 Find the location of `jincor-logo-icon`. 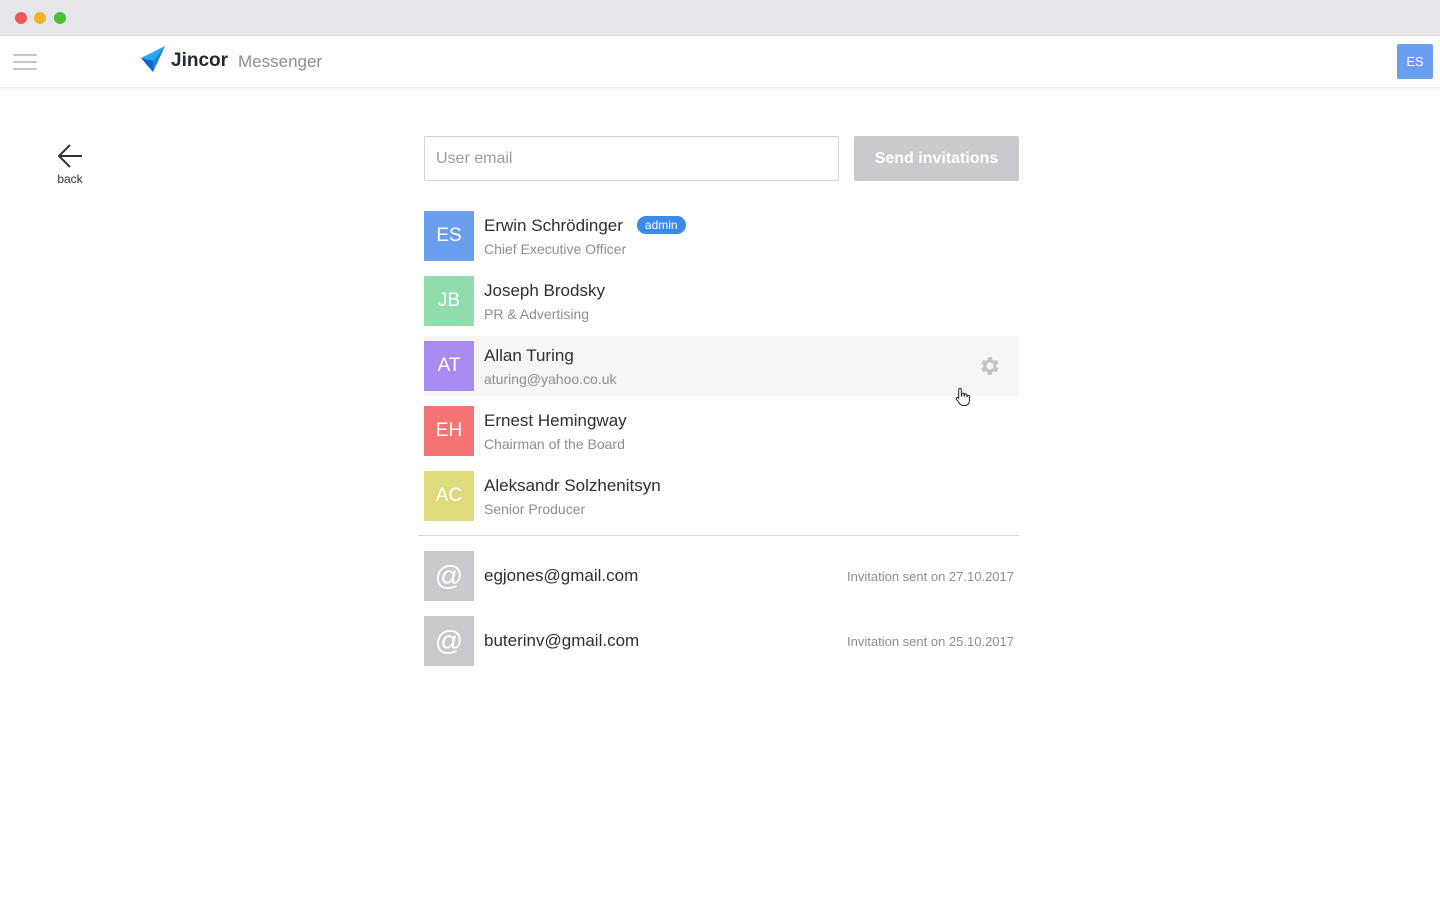

jincor-logo-icon is located at coordinates (153, 59).